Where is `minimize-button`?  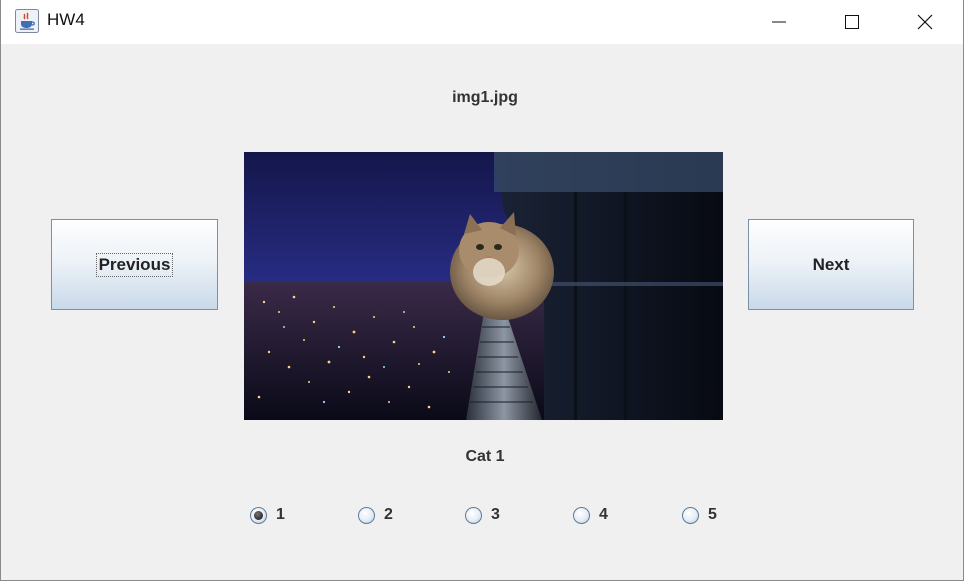
minimize-button is located at coordinates (779, 22).